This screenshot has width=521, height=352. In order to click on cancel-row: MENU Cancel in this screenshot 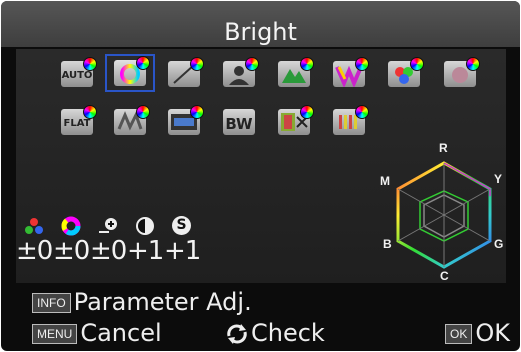, I will do `click(97, 333)`.